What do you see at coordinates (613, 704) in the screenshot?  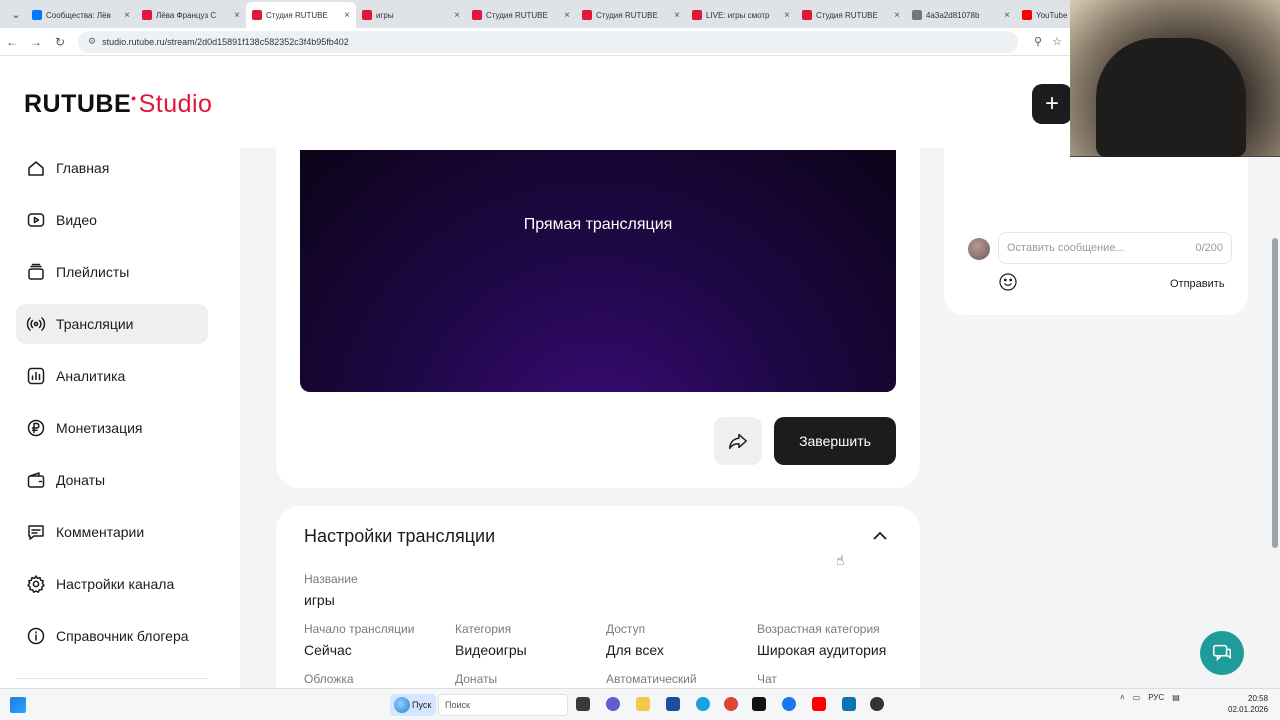 I see `teams-icon` at bounding box center [613, 704].